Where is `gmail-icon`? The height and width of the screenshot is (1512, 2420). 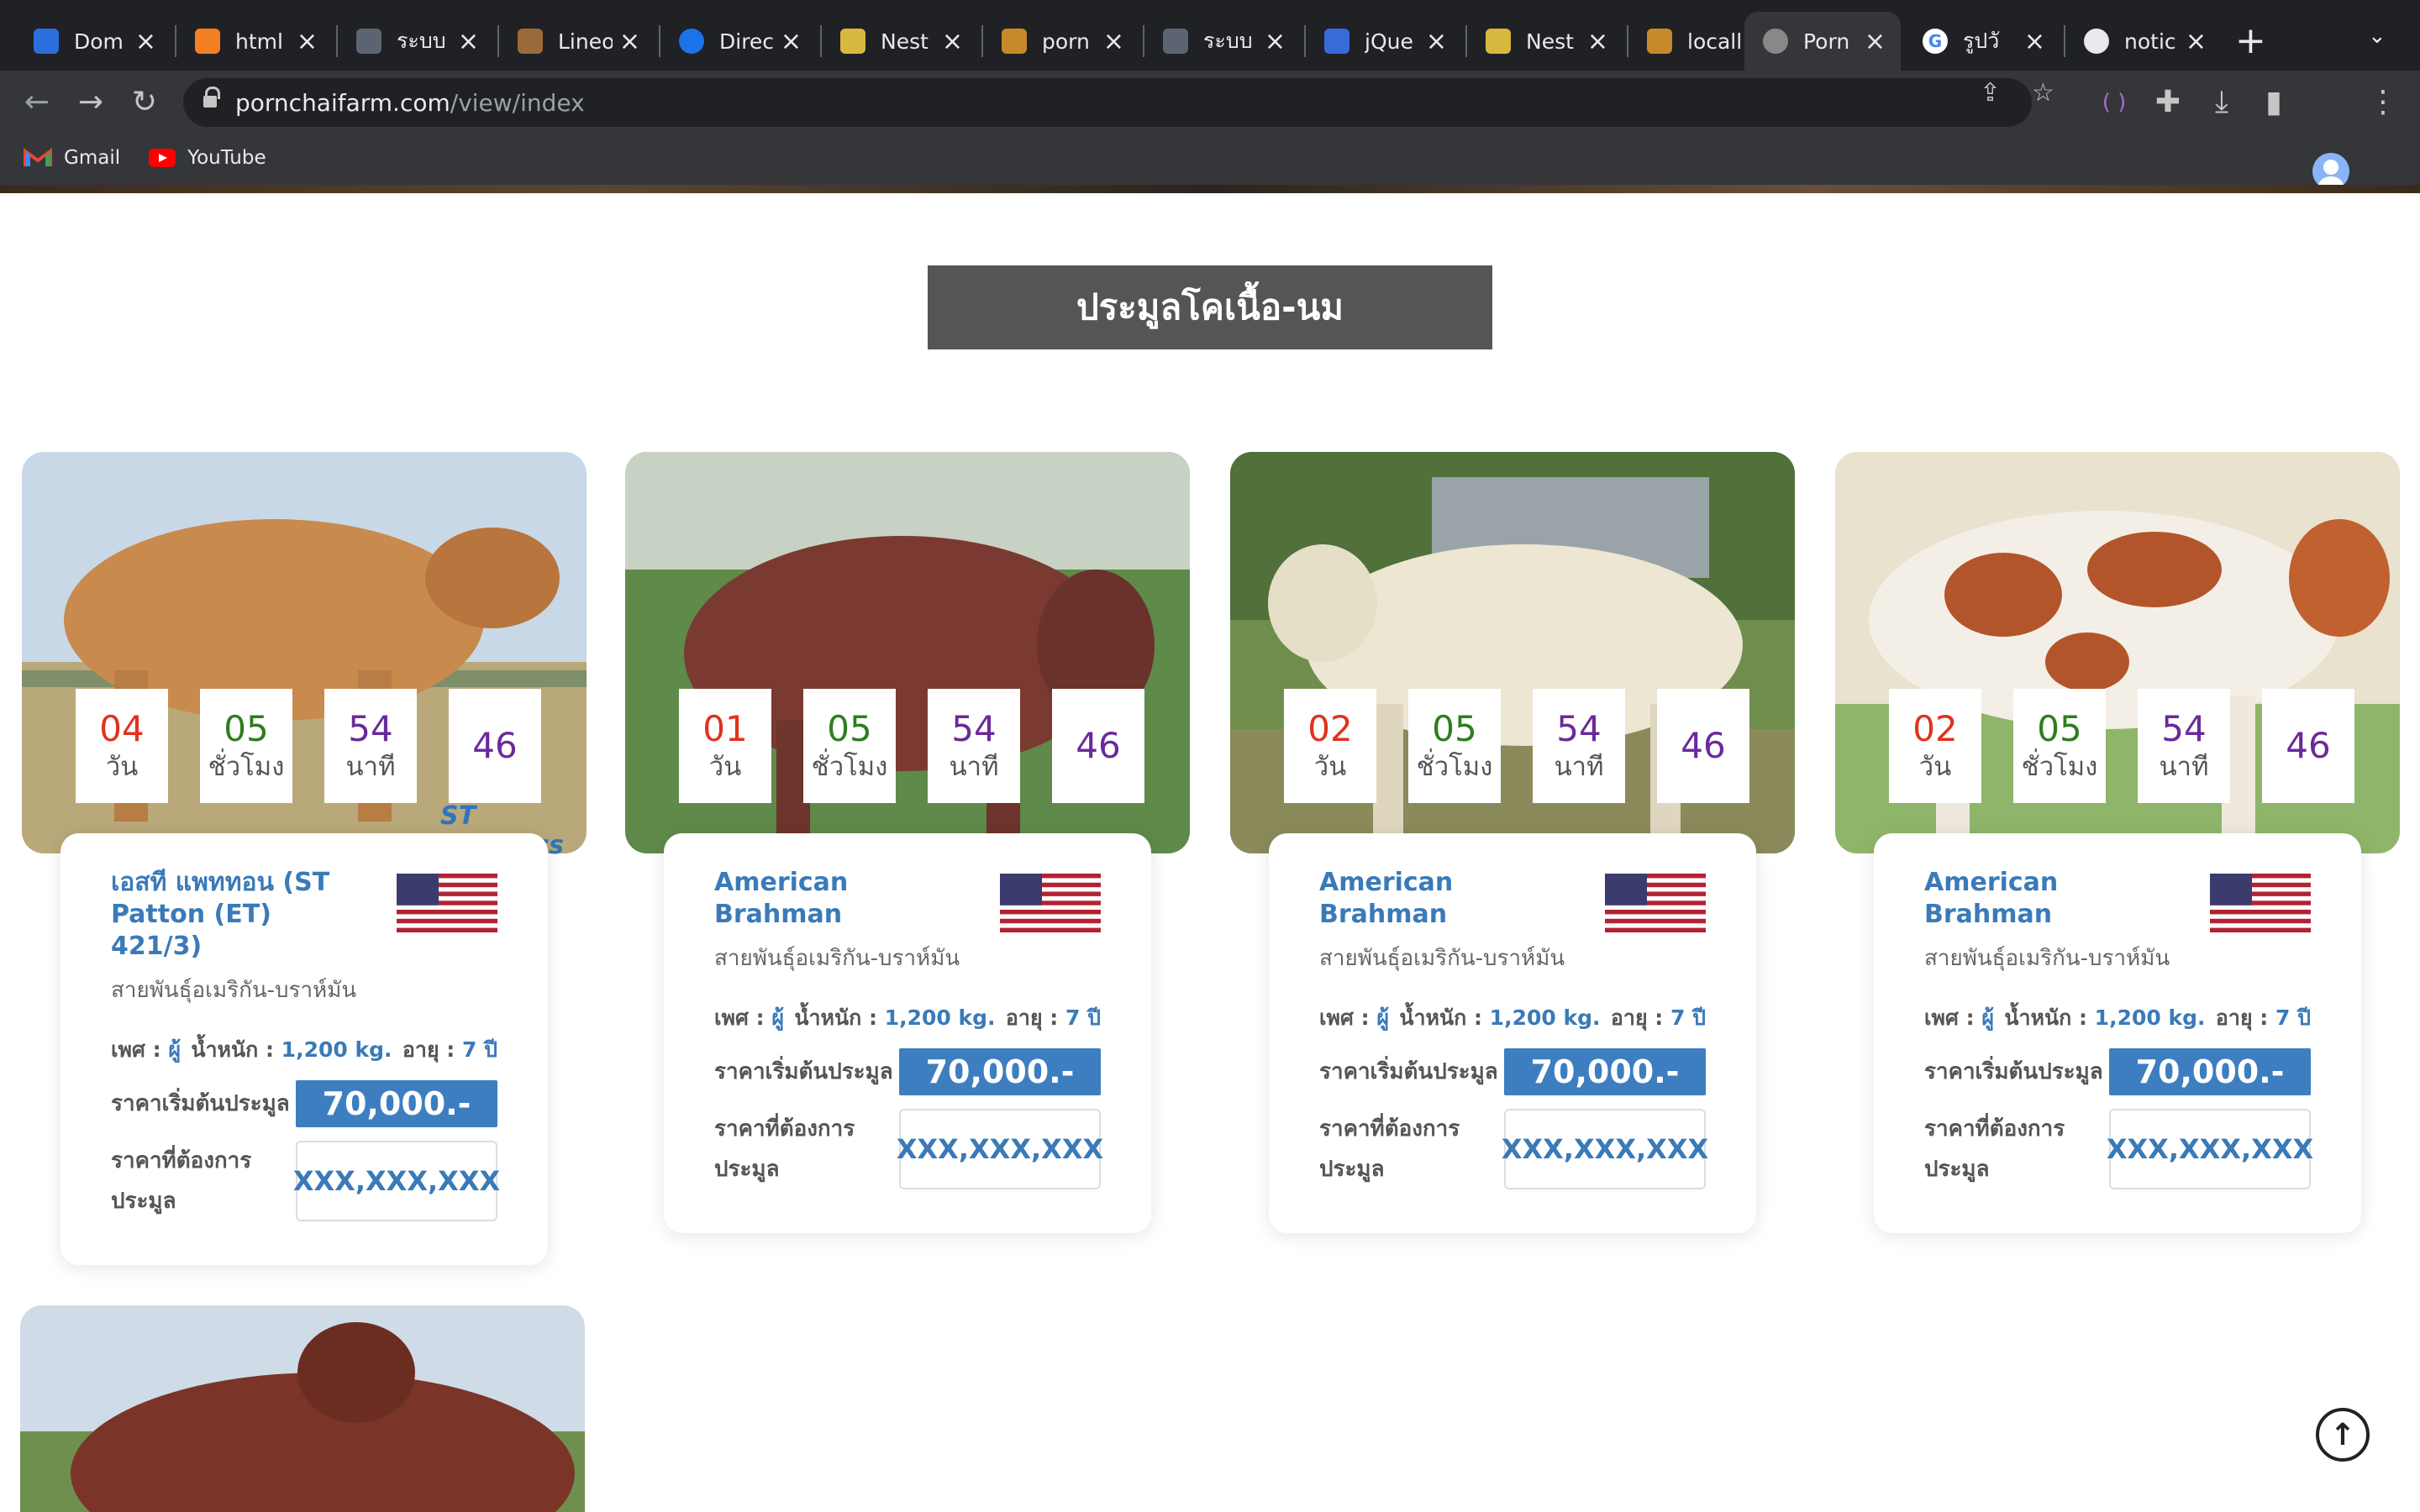
gmail-icon is located at coordinates (38, 158).